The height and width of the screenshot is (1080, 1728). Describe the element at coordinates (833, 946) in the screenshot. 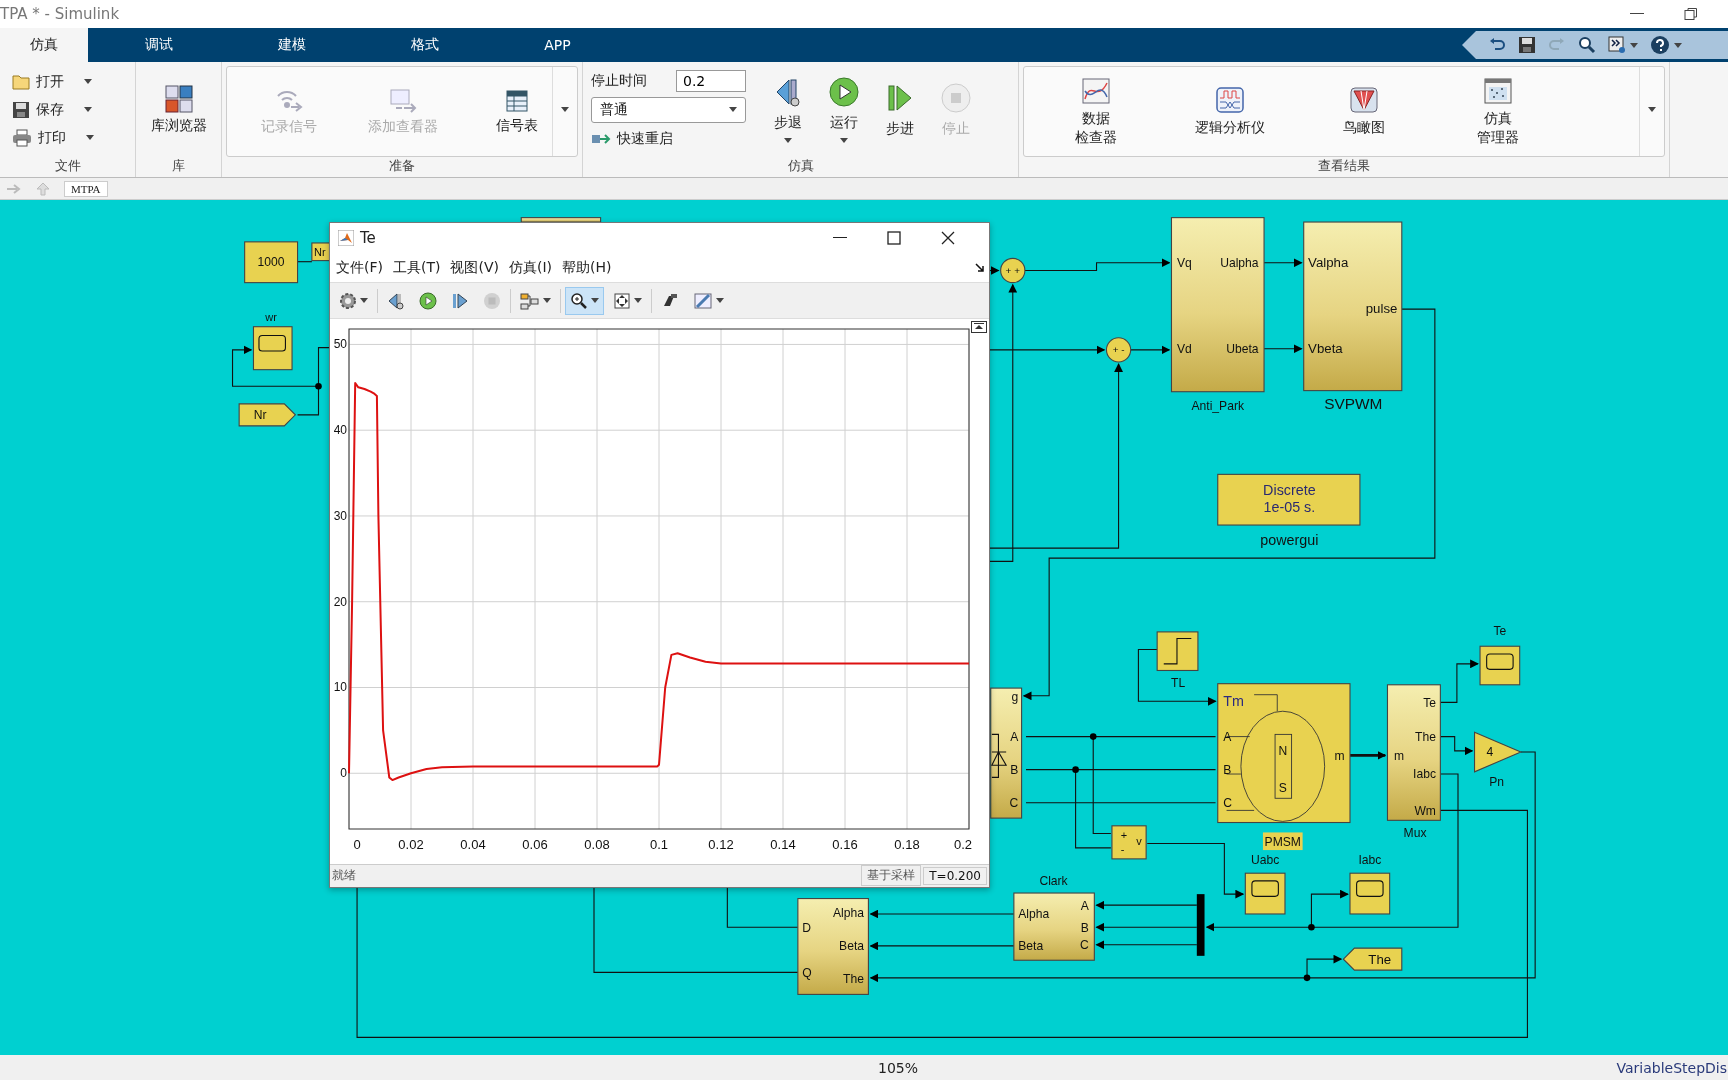

I see `park-block` at that location.